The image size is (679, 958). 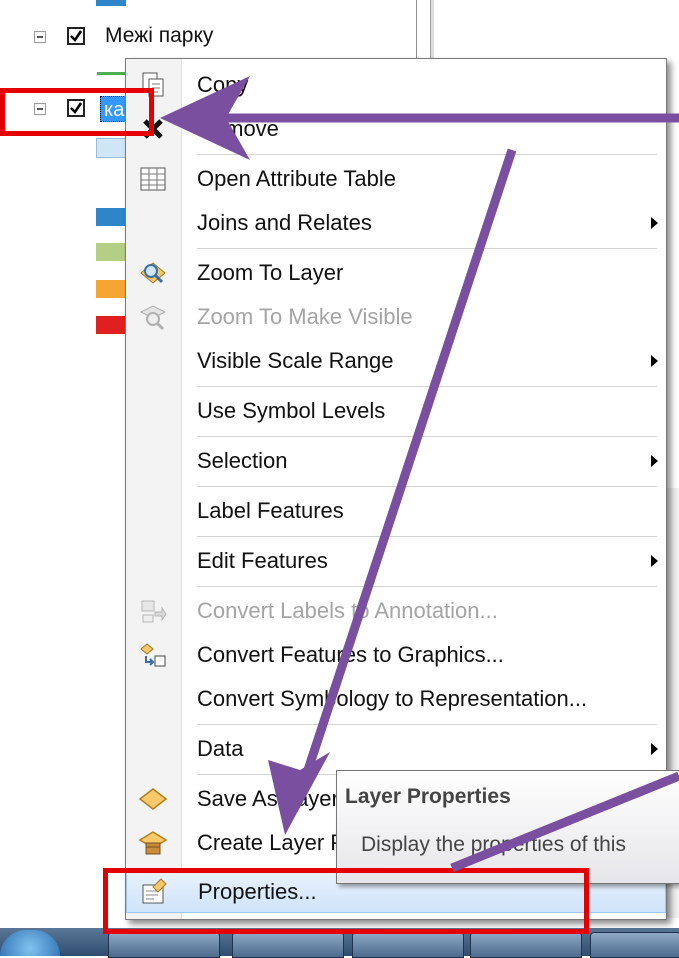 I want to click on menu-item-visible-scale-range: Visible Scale Range, so click(x=396, y=361).